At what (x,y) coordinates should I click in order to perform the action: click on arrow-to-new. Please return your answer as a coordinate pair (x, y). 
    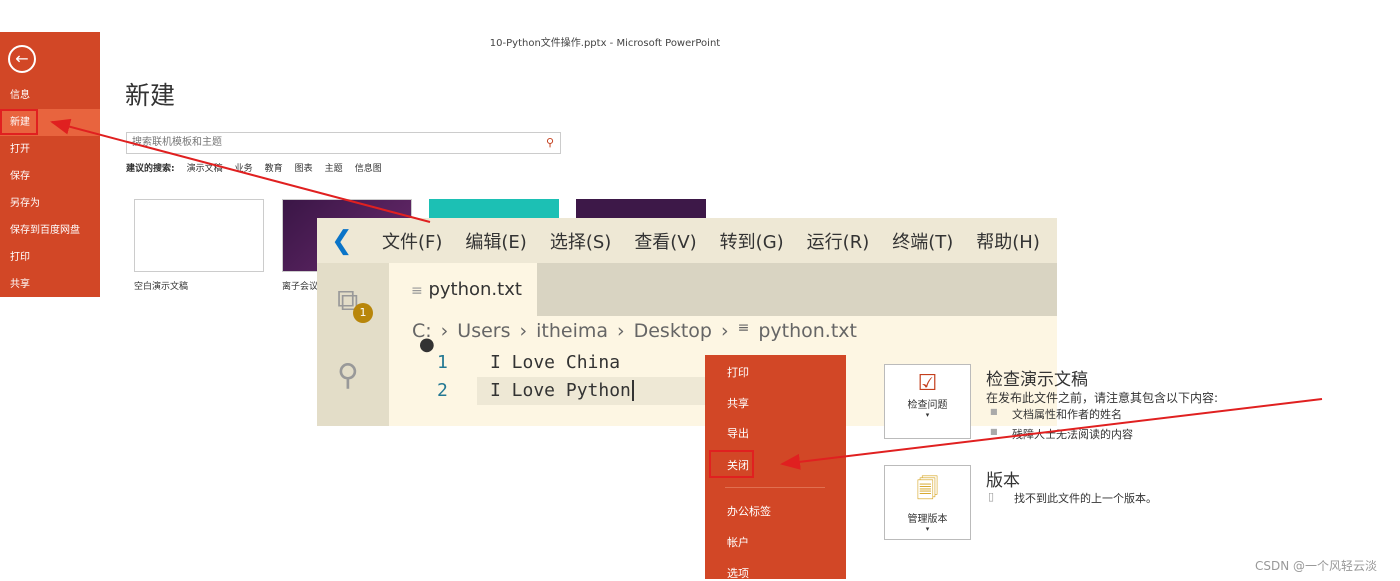
    Looking at the image, I should click on (240, 170).